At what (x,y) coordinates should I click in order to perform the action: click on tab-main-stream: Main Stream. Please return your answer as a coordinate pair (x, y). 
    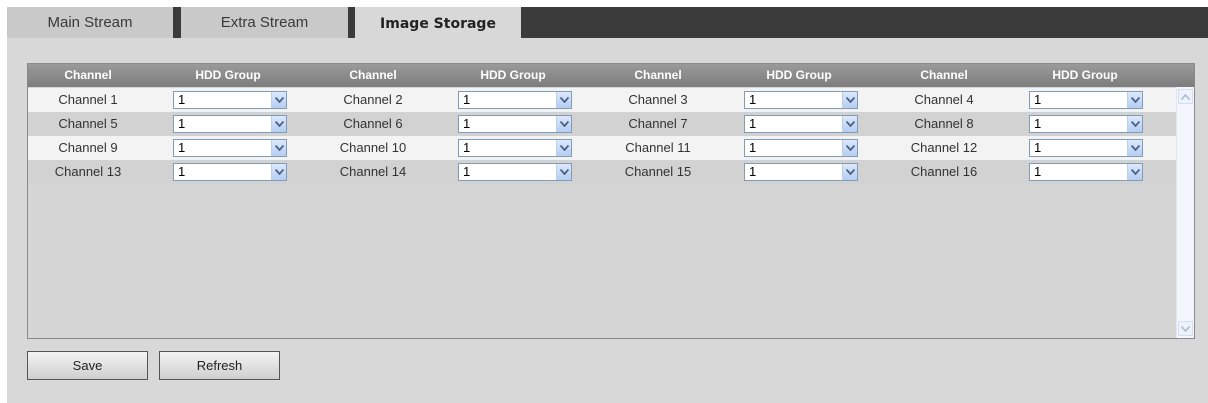
    Looking at the image, I should click on (90, 22).